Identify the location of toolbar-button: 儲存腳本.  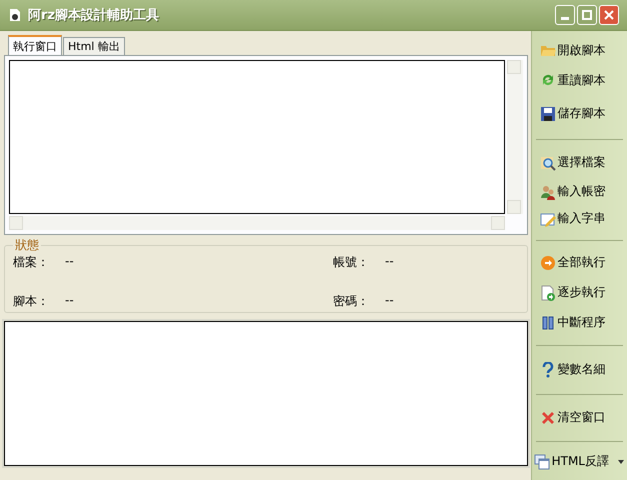
(579, 113).